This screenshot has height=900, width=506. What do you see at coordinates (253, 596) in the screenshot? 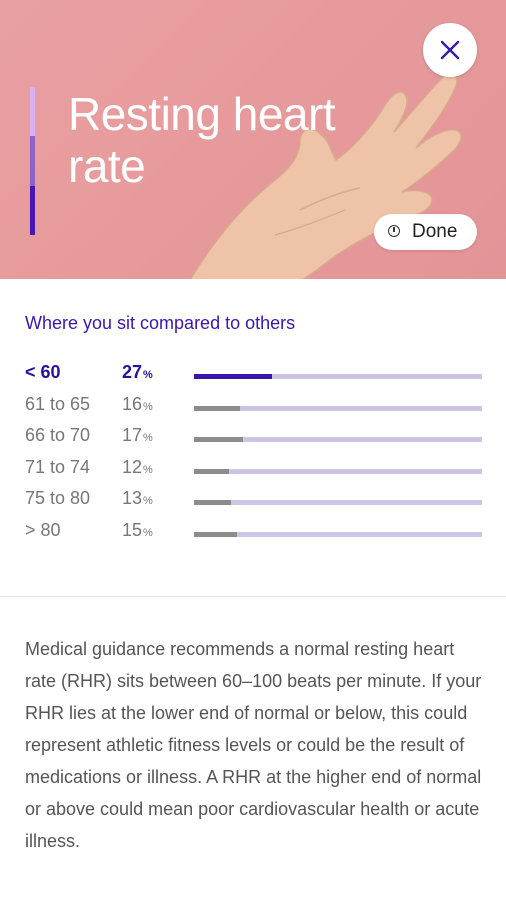
I see `divider` at bounding box center [253, 596].